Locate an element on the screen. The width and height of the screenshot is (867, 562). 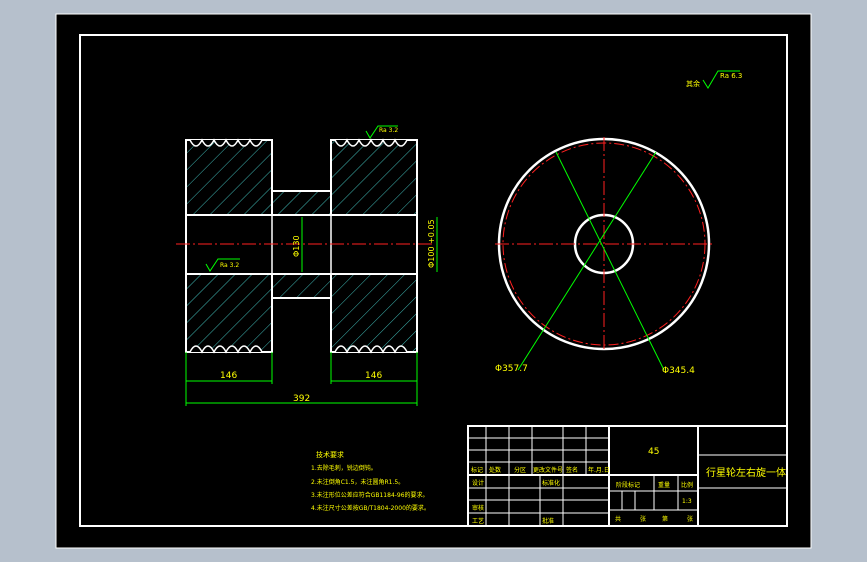
tech-item-2: 2.未注倒角C1.5，未注圆角R1.5。 is located at coordinates (357, 482).